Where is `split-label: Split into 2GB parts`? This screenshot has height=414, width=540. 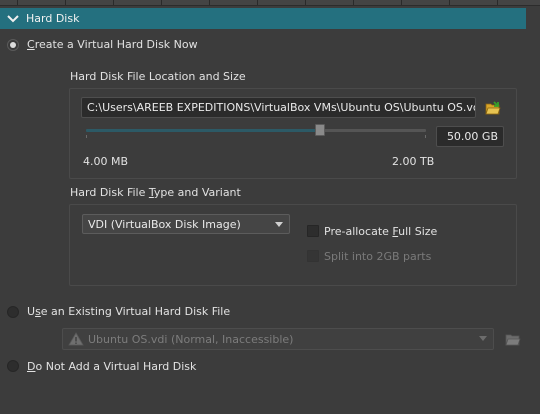 split-label: Split into 2GB parts is located at coordinates (378, 256).